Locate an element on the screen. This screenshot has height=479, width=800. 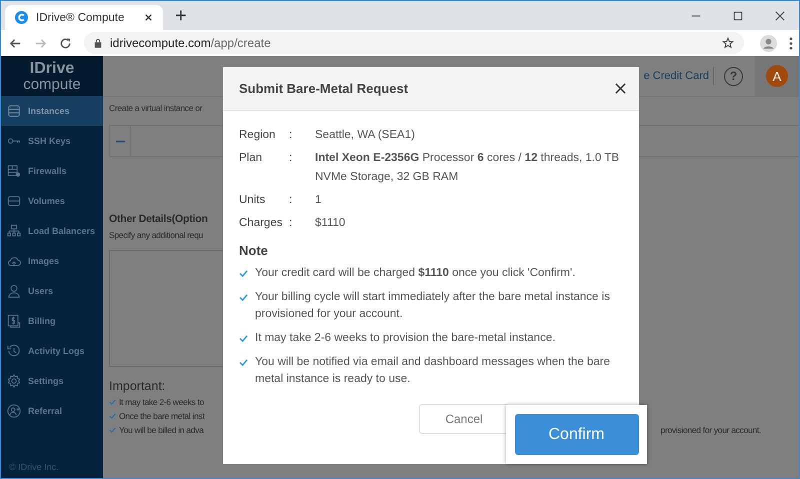
star-icon is located at coordinates (728, 43).